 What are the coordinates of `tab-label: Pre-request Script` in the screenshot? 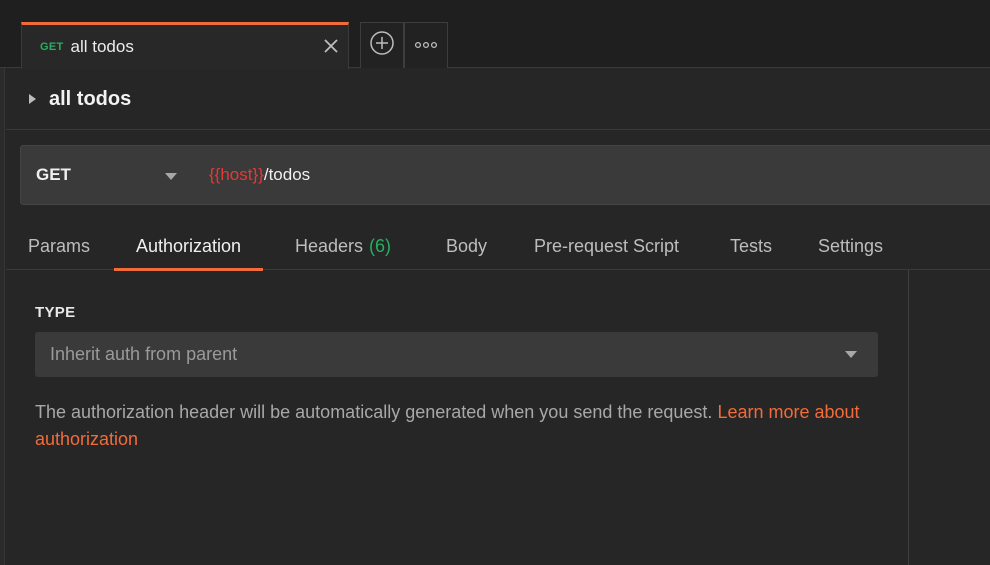 It's located at (607, 245).